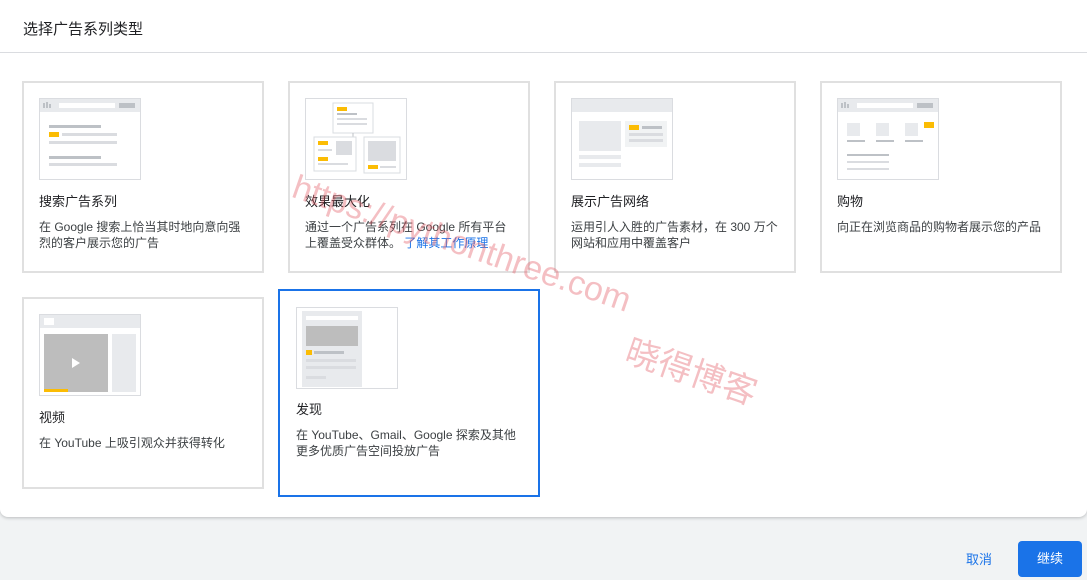 The height and width of the screenshot is (580, 1087). What do you see at coordinates (143, 393) in the screenshot?
I see `campaign-card-video: 视频 在 YouTube 上吸引观众并获得转化` at bounding box center [143, 393].